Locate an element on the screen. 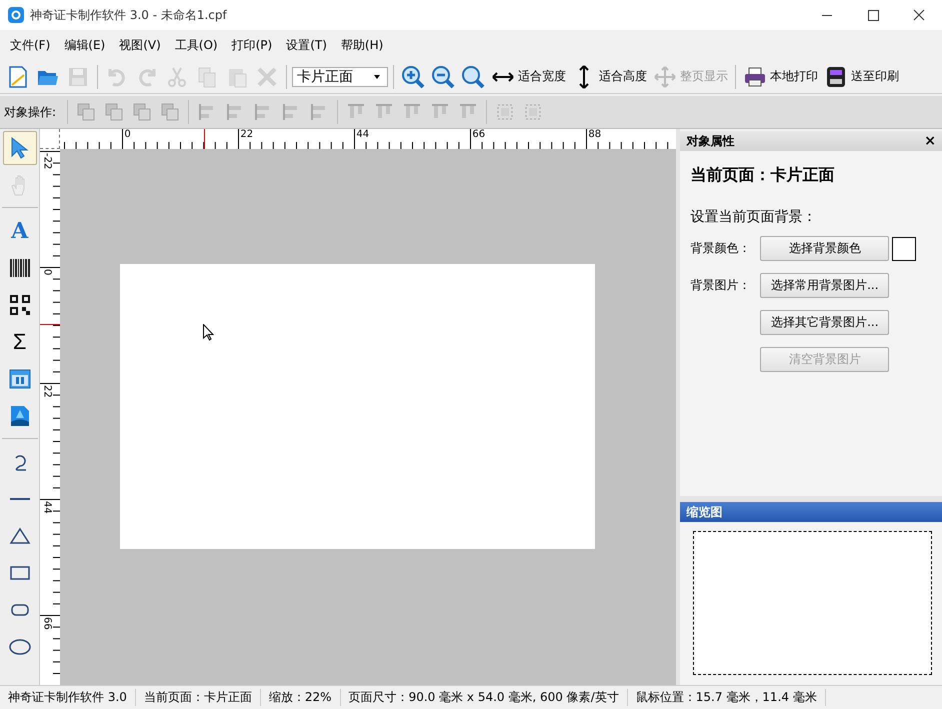 This screenshot has height=709, width=942. print-icon is located at coordinates (755, 76).